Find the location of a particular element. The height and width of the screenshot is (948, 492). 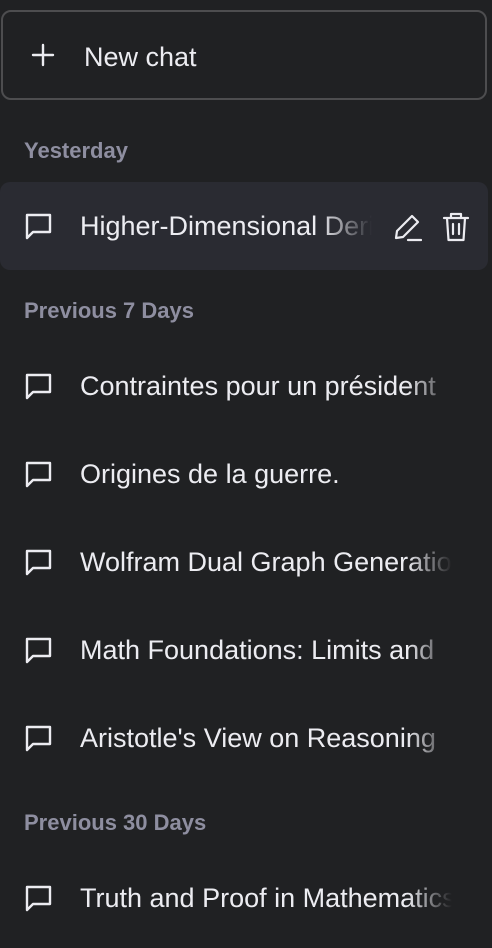

edit-icon is located at coordinates (407, 227).